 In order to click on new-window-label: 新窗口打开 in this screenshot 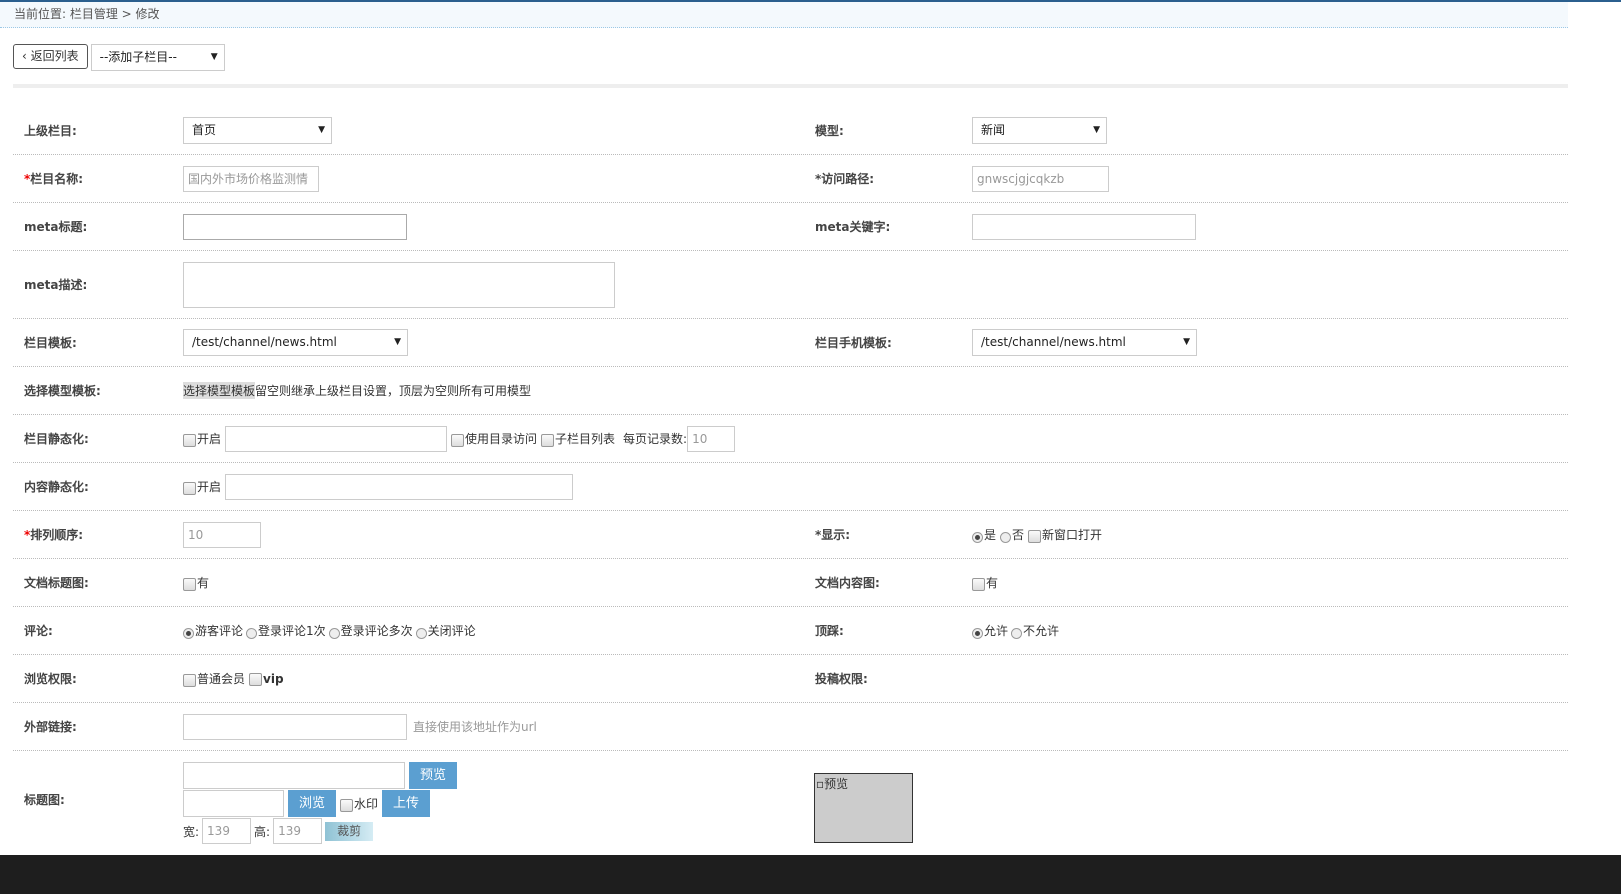, I will do `click(1072, 535)`.